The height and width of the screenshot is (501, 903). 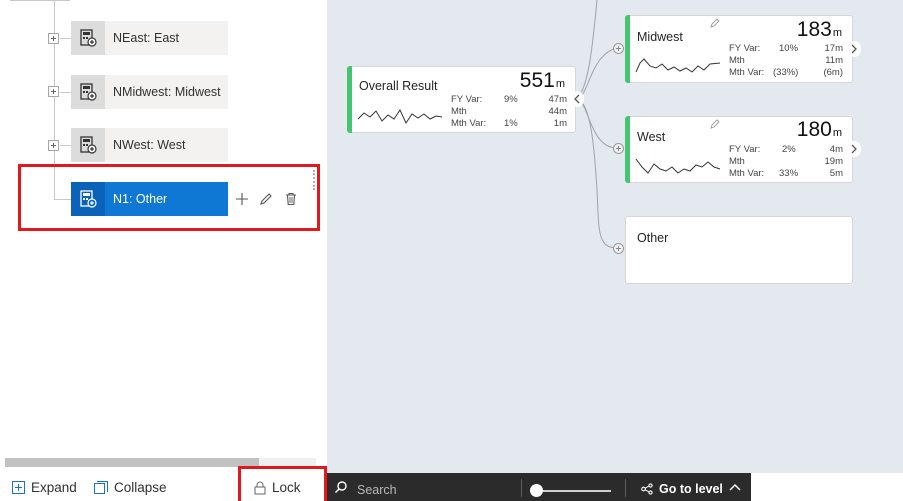 I want to click on card-title: Overall Result, so click(x=398, y=86).